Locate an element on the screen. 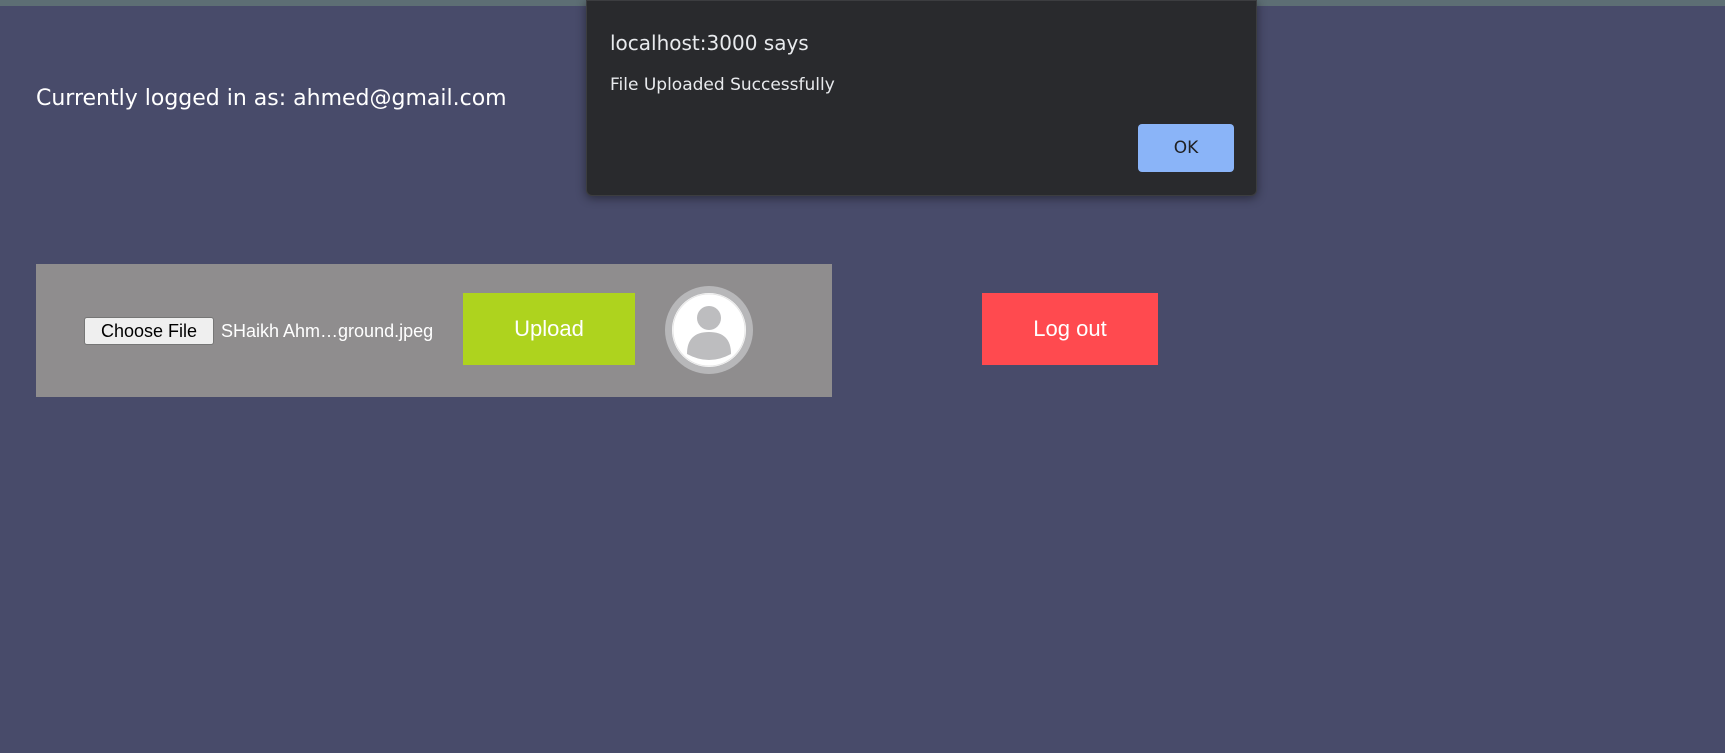 This screenshot has height=753, width=1725. user-avatar-icon is located at coordinates (709, 330).